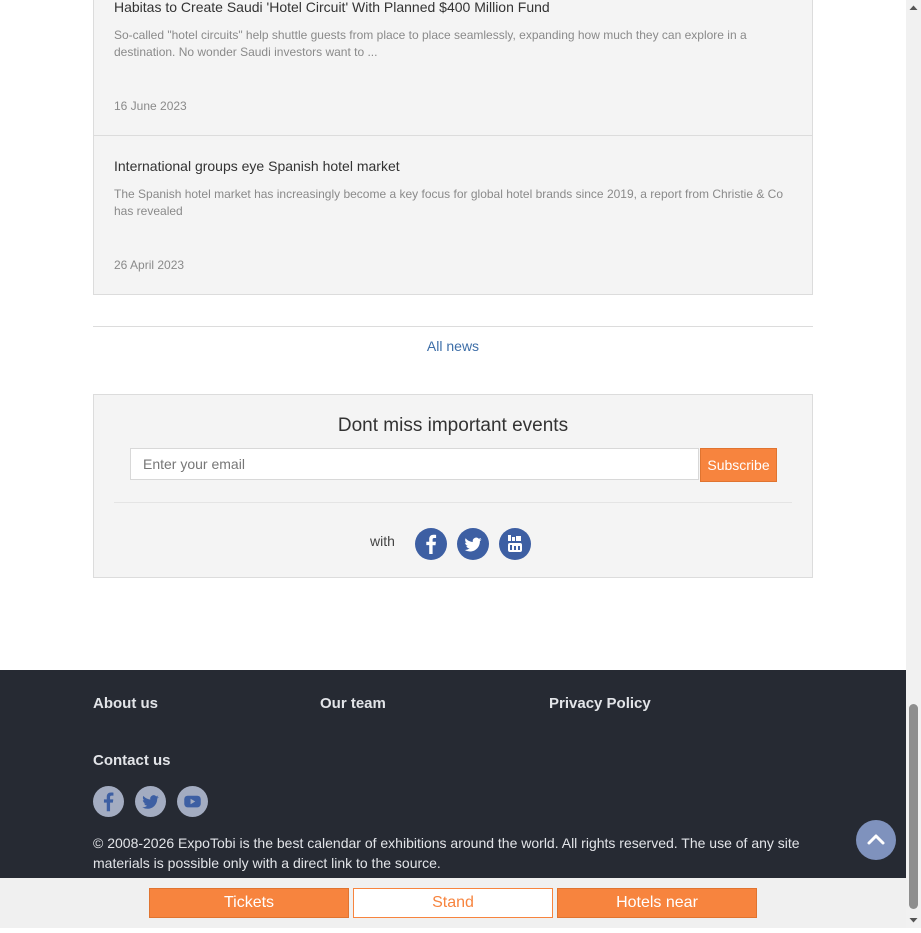  I want to click on vertical-scrollbar, so click(913, 464).